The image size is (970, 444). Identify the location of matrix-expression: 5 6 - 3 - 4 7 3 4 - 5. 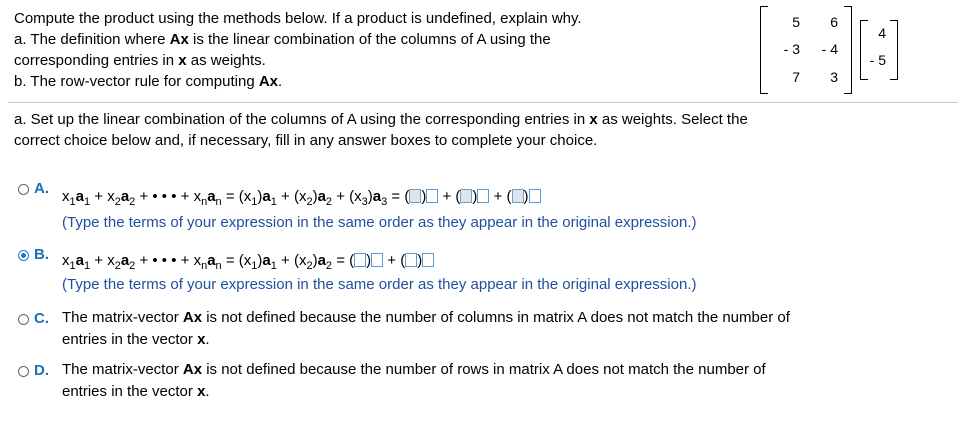
(860, 50).